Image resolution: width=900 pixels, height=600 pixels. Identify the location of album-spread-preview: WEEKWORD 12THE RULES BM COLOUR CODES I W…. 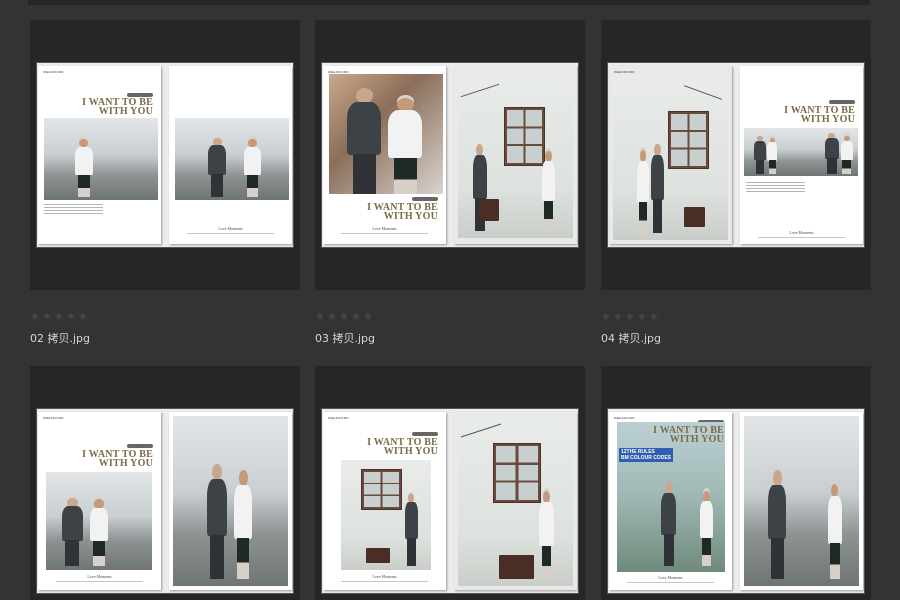
(736, 501).